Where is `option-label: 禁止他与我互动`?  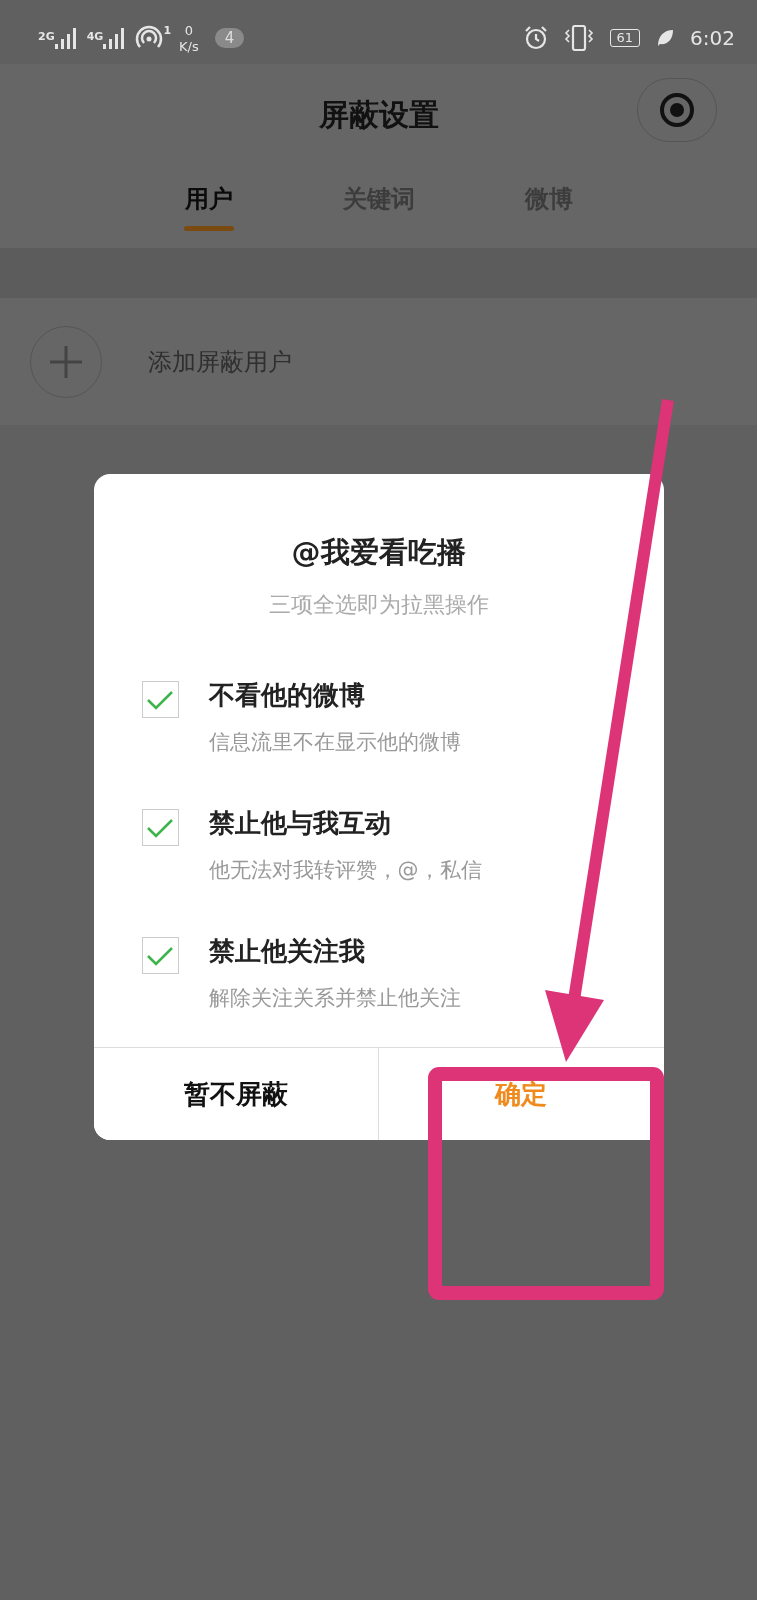 option-label: 禁止他与我互动 is located at coordinates (300, 823).